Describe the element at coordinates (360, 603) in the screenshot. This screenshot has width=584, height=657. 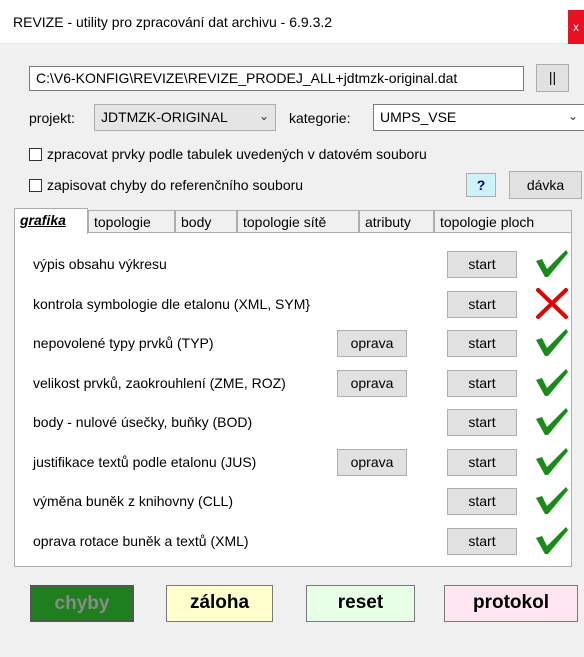
I see `reset-button: reset` at that location.